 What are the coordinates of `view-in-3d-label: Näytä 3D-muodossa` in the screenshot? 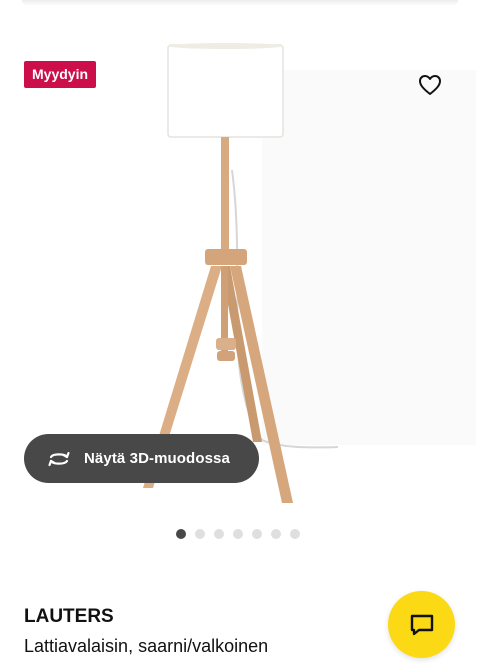 It's located at (157, 458).